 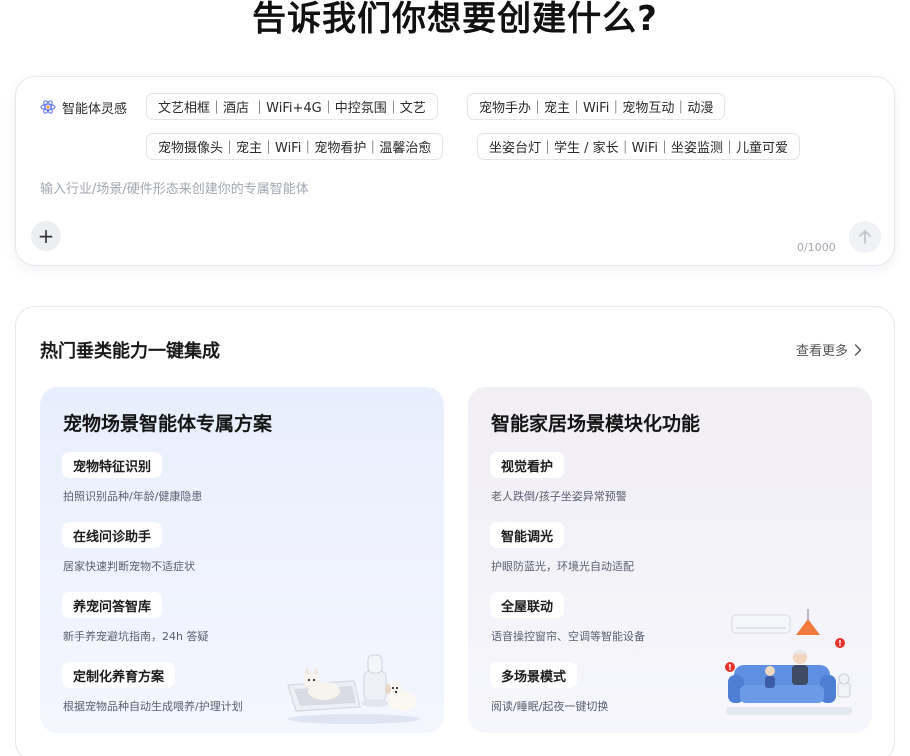 I want to click on inspiration-label: 智能体灵感, so click(x=83, y=107).